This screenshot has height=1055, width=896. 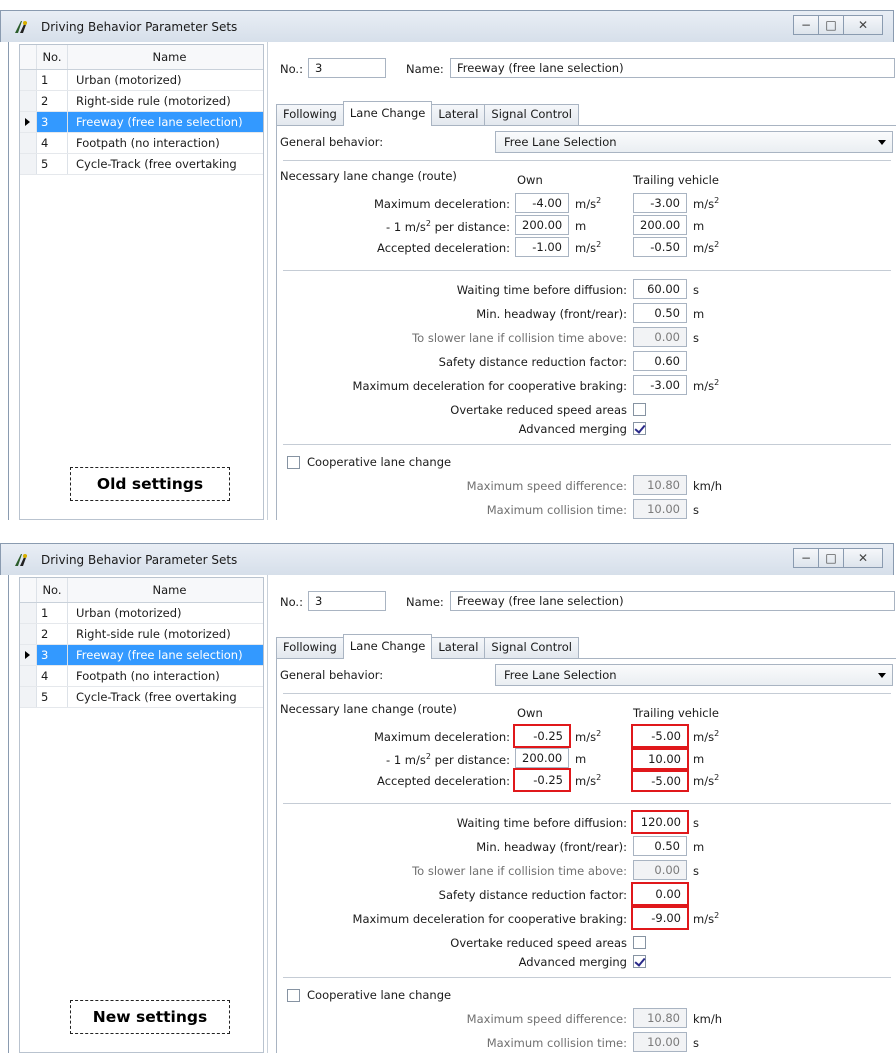 What do you see at coordinates (542, 736) in the screenshot?
I see `own-max-decel-field: -0.25` at bounding box center [542, 736].